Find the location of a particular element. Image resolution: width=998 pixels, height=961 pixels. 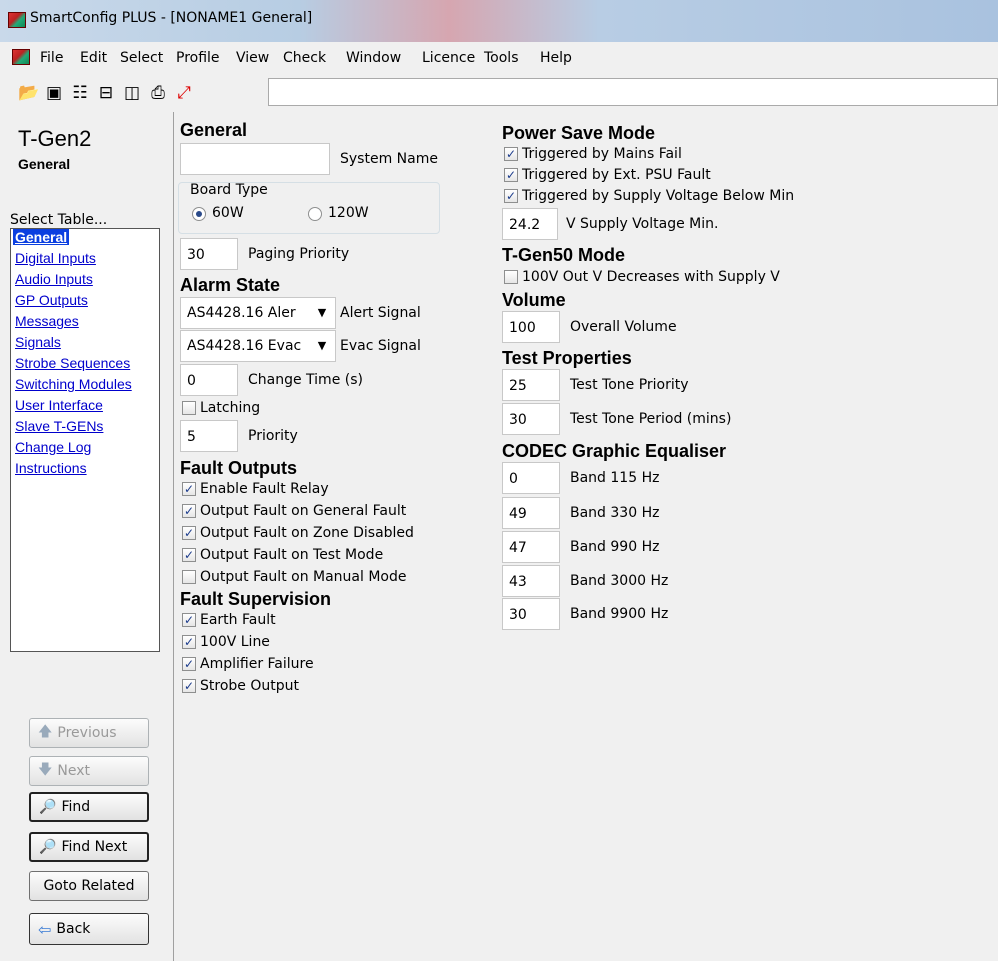

fault-zone-disabled-checkbox: ✓ is located at coordinates (189, 533).